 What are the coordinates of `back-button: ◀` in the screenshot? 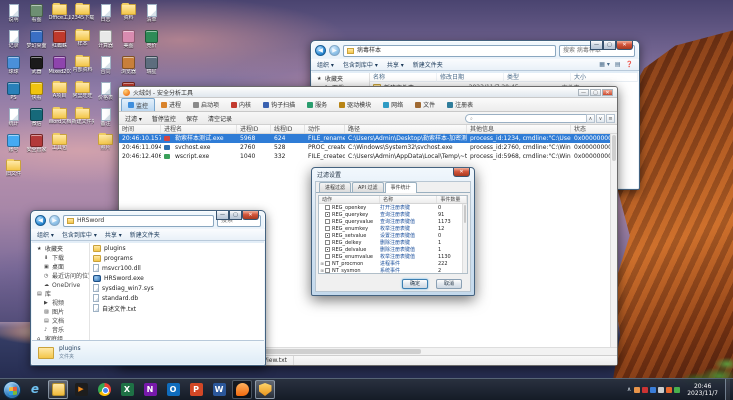 It's located at (320, 50).